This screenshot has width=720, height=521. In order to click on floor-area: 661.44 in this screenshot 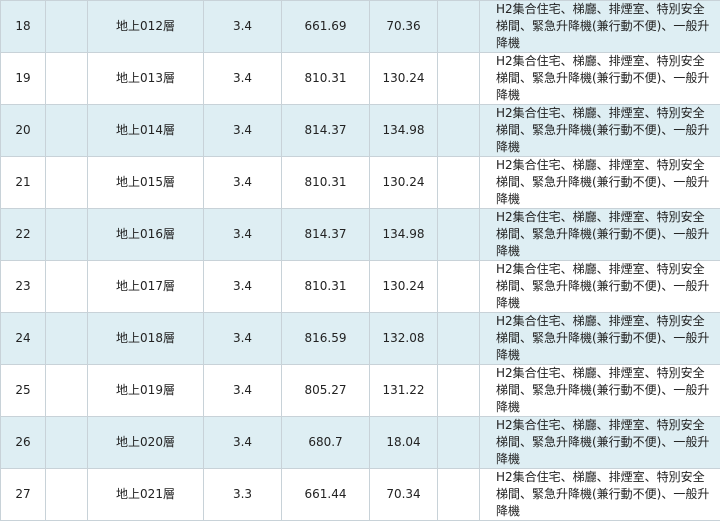, I will do `click(326, 495)`.